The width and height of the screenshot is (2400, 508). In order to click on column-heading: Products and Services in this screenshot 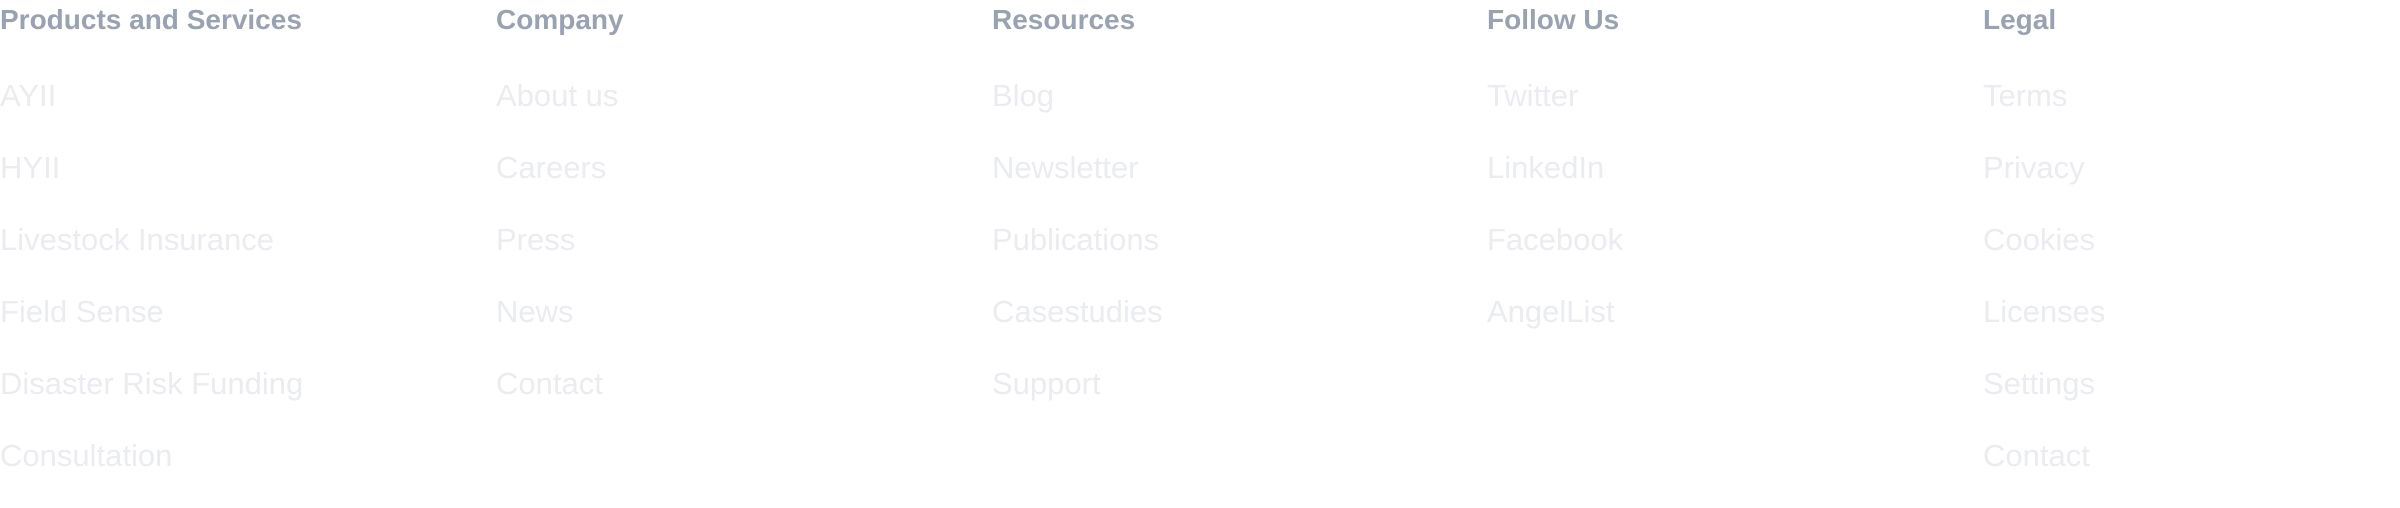, I will do `click(151, 19)`.